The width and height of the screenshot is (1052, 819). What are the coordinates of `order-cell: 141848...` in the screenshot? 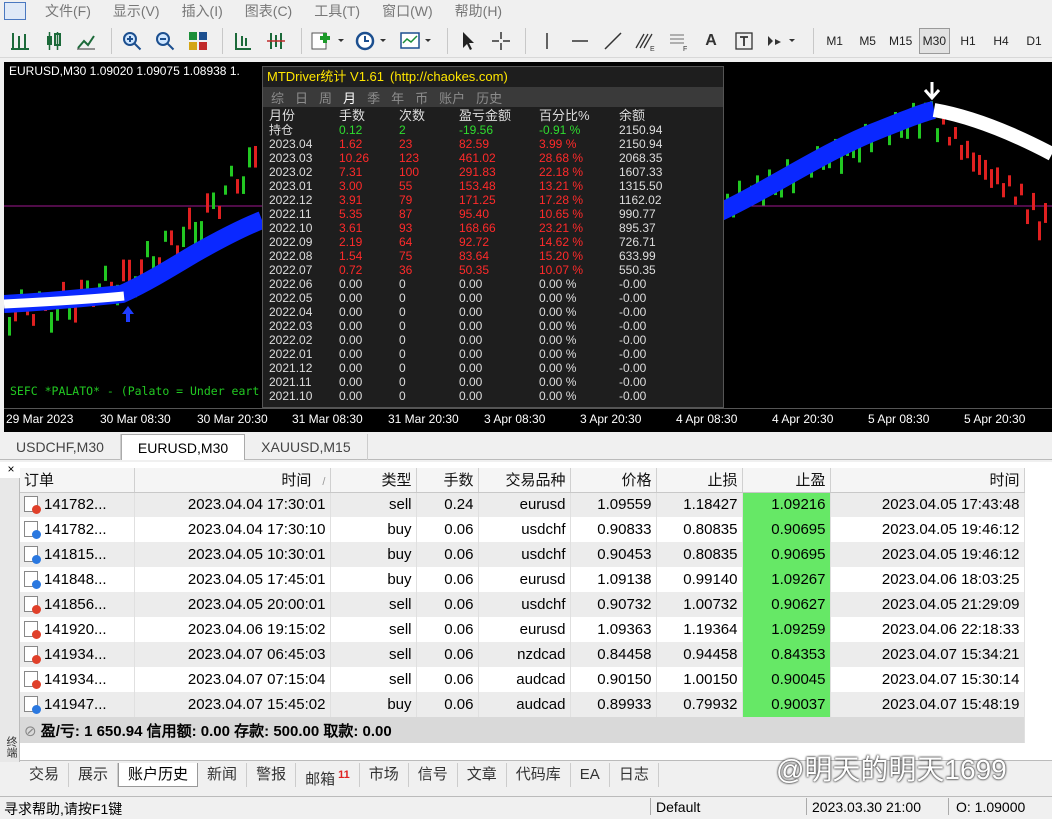 It's located at (77, 579).